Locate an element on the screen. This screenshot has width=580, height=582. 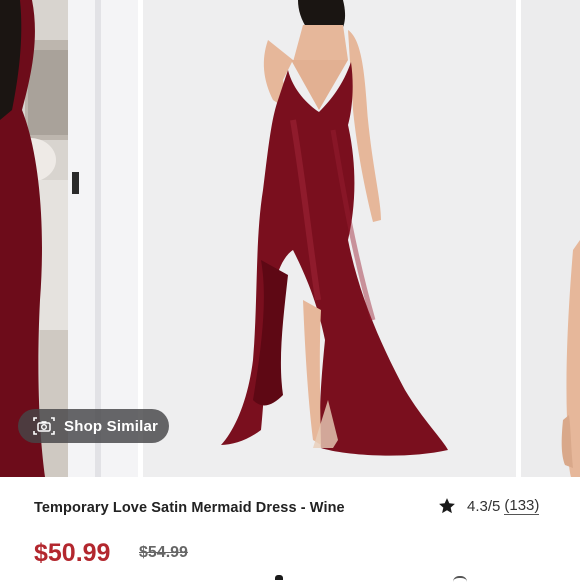
partial-icon is located at coordinates (460, 579).